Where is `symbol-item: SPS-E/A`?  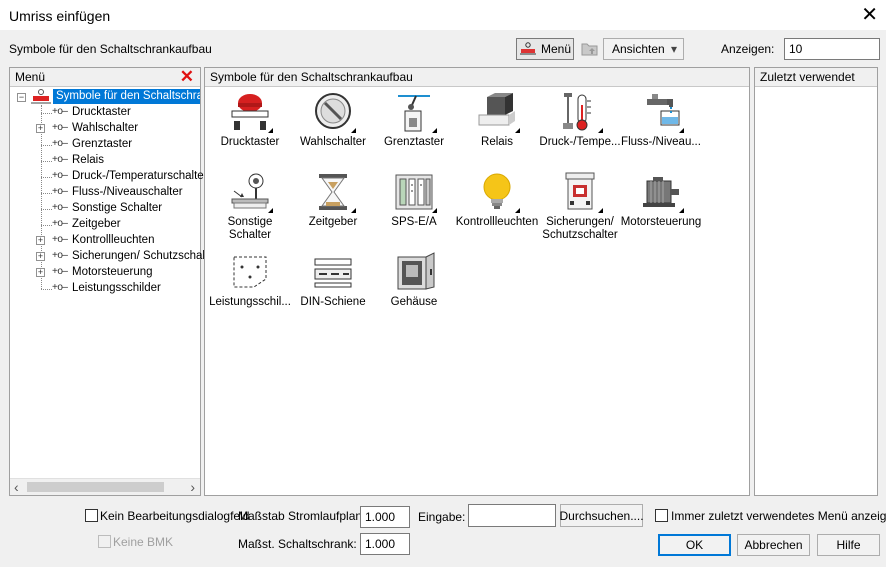
symbol-item: SPS-E/A is located at coordinates (414, 206).